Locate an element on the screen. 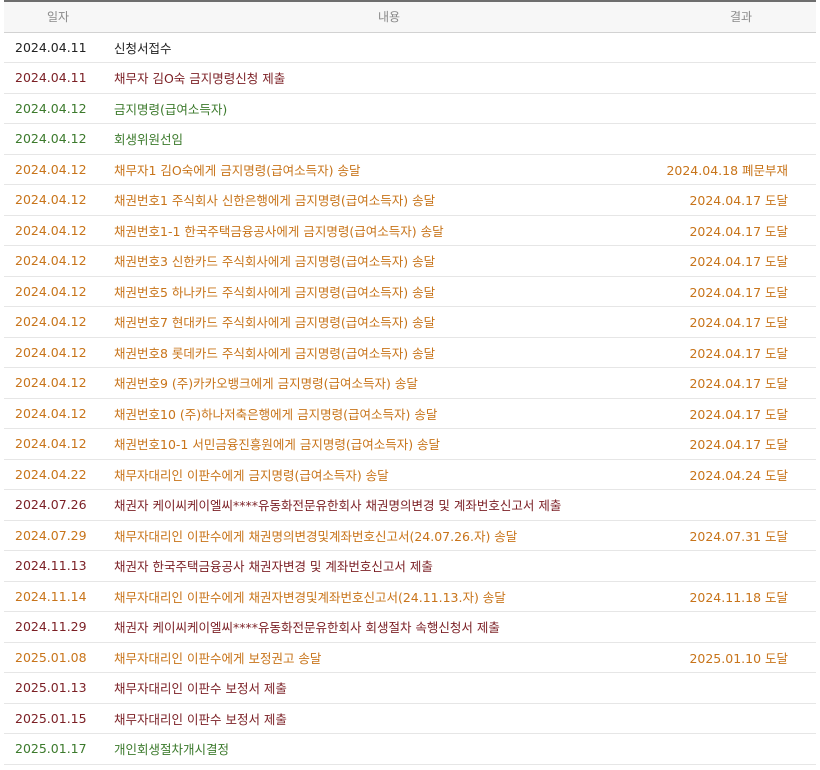  row-date: 2024.11.29 is located at coordinates (58, 627).